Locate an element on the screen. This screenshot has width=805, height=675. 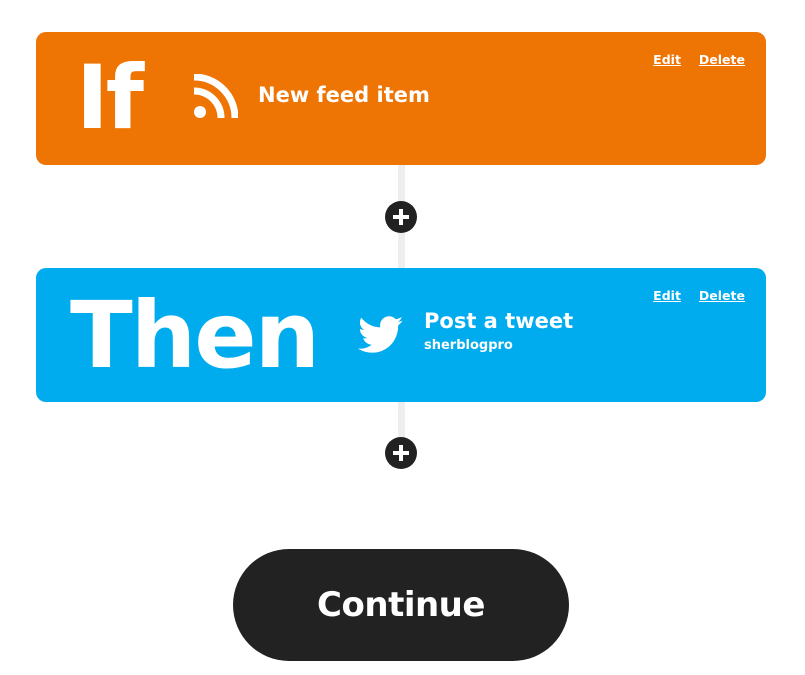
if-keyword: If is located at coordinates (110, 97).